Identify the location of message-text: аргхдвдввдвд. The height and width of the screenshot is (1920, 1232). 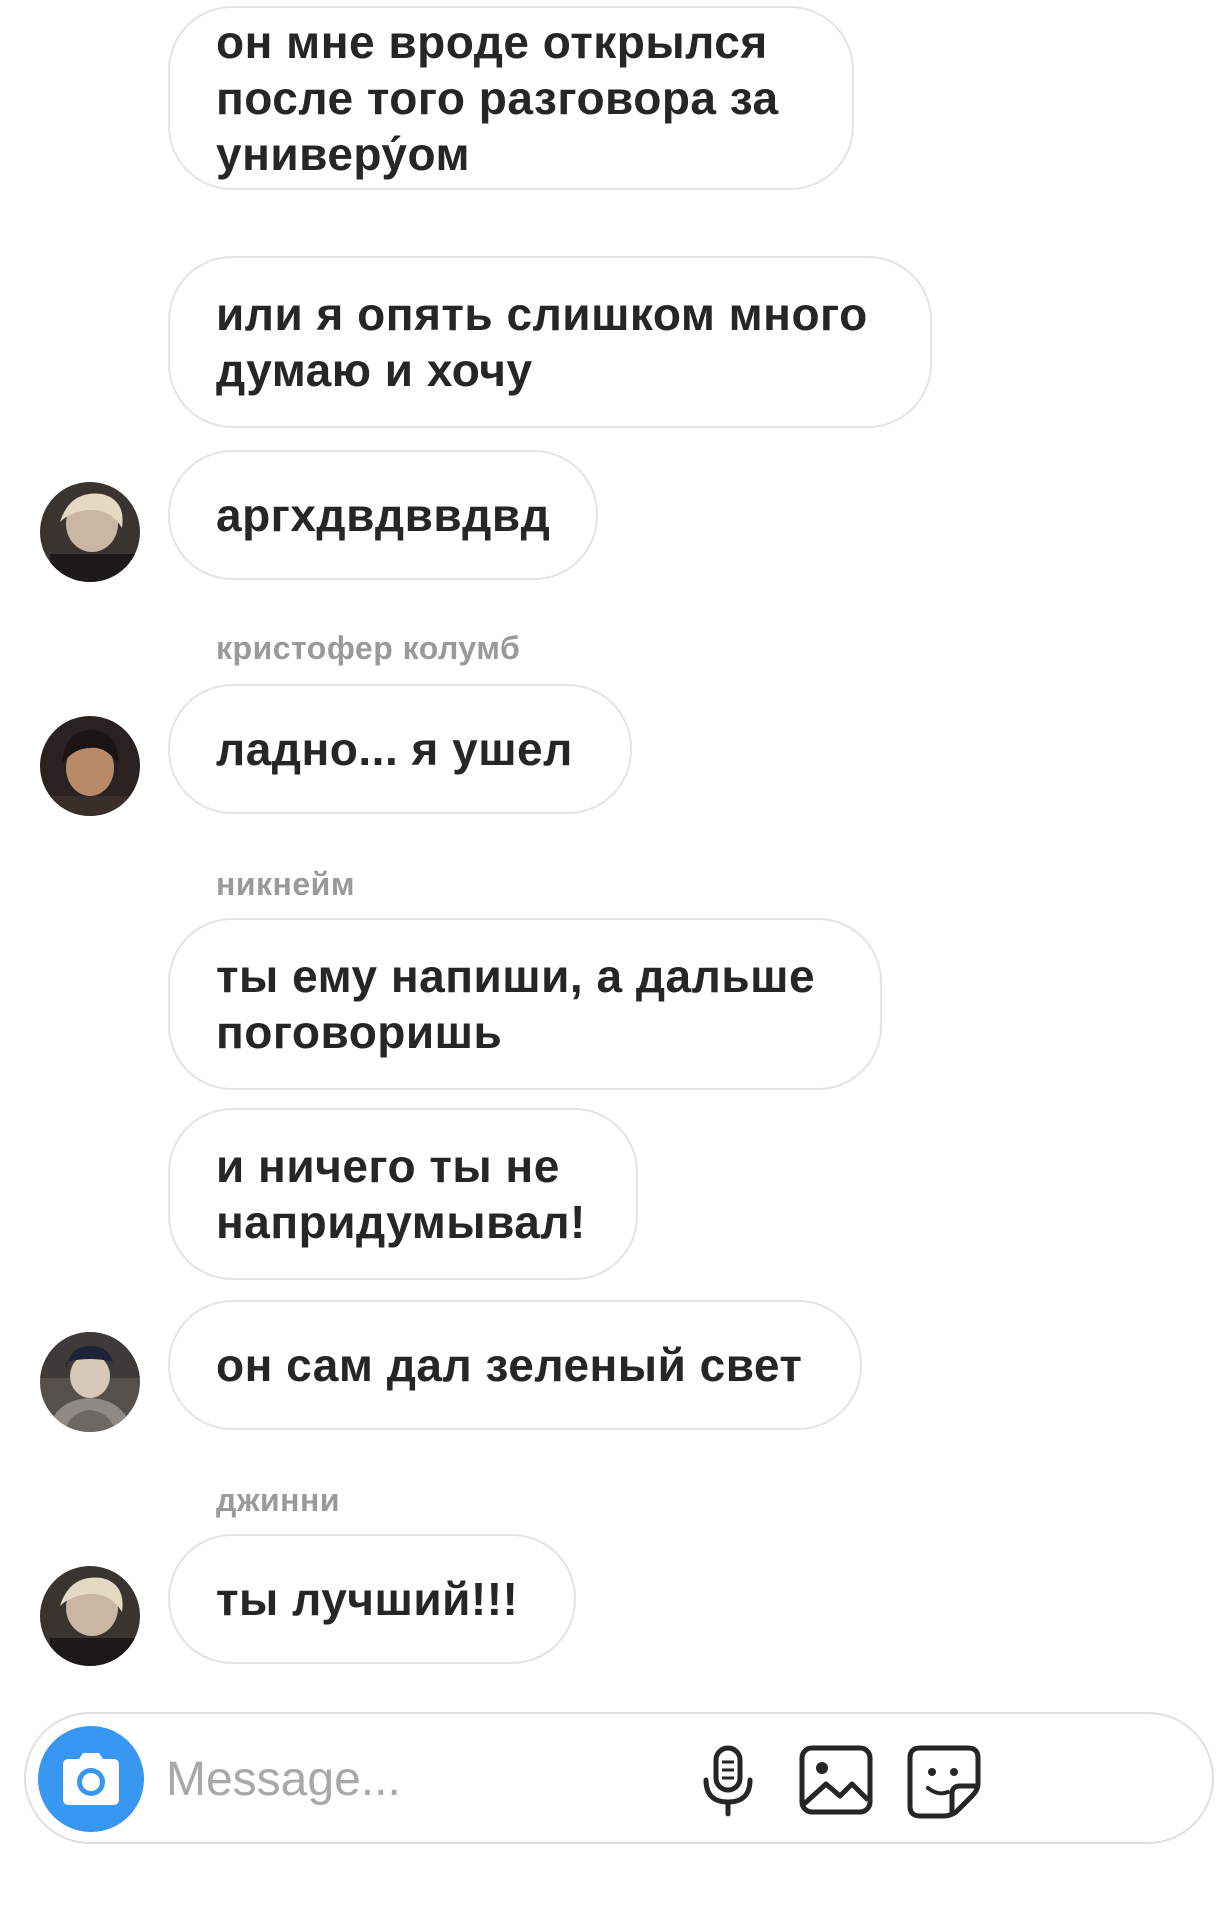
(383, 515).